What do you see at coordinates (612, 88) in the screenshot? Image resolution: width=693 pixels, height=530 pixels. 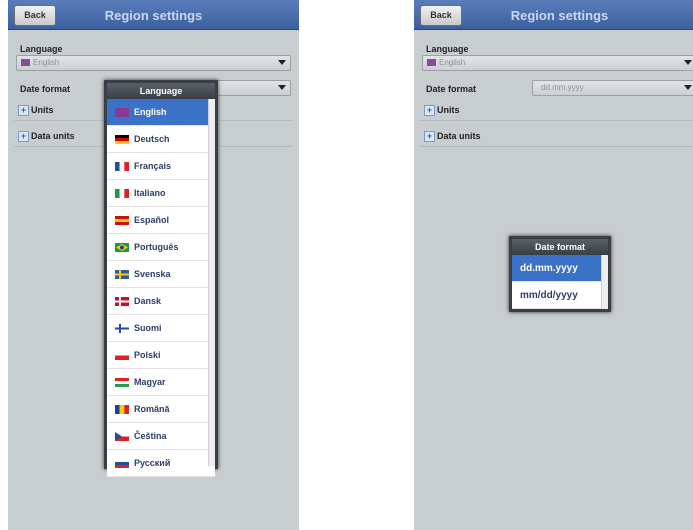 I see `date-format-select: dd.mm.yyyy` at bounding box center [612, 88].